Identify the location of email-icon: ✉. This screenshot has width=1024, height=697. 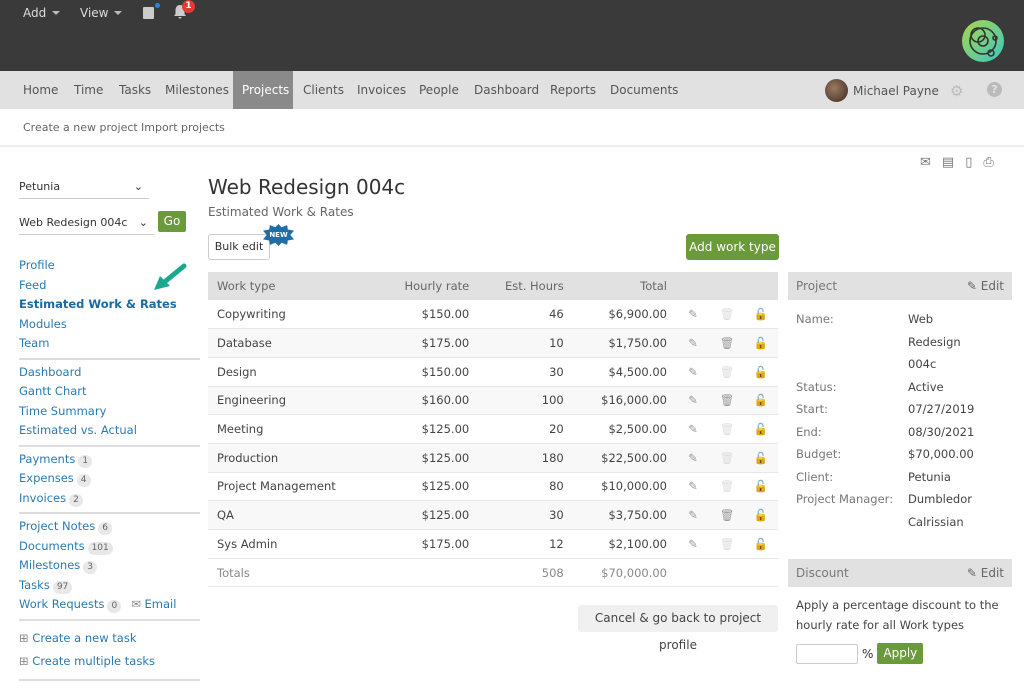
(925, 162).